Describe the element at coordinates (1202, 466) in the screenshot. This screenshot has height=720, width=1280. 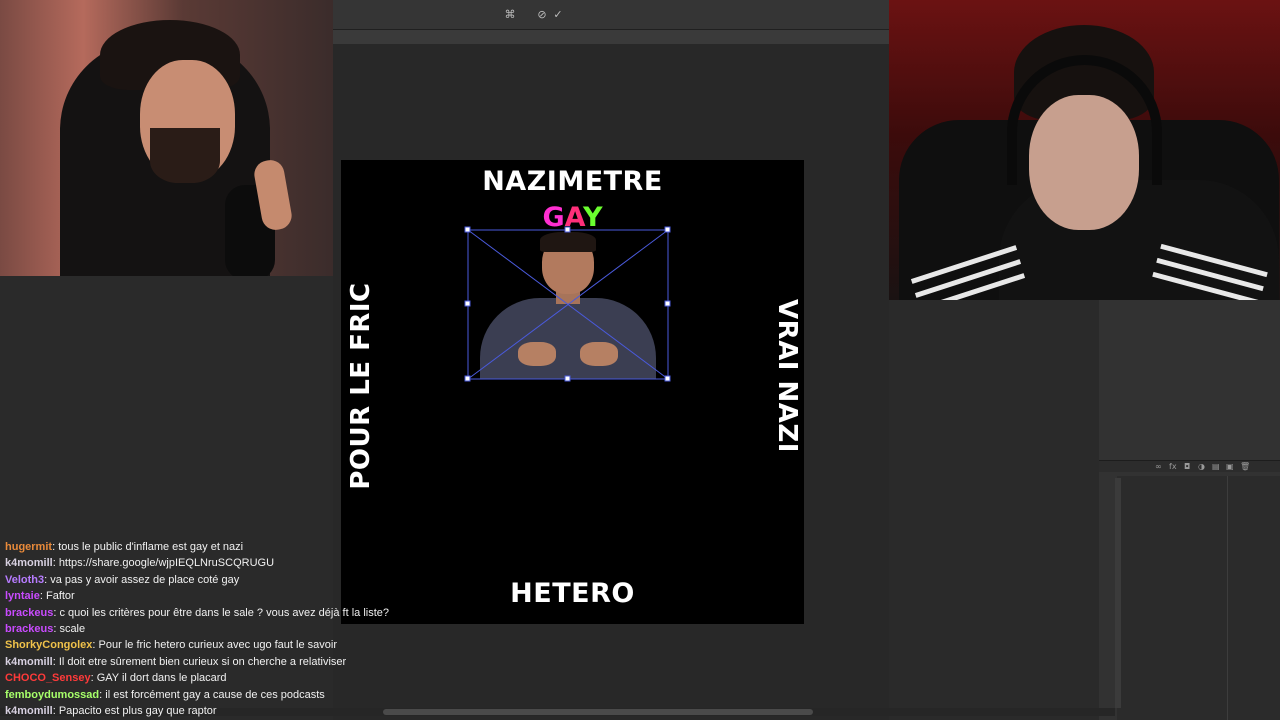
I see `adjustment-icon: ◑` at that location.